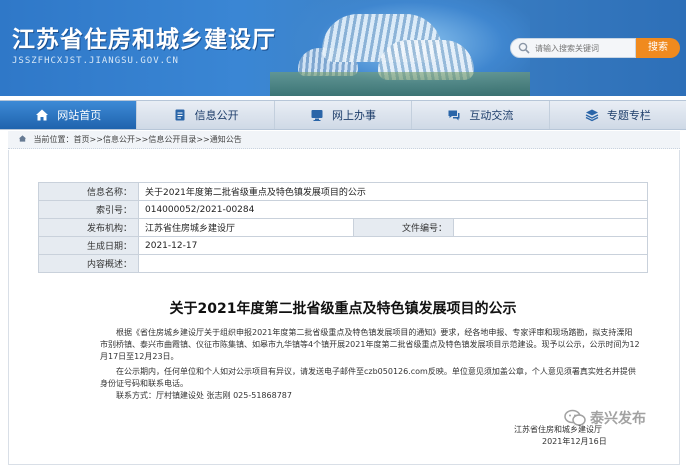 Image resolution: width=686 pixels, height=465 pixels. I want to click on nav-label: 网站首页, so click(79, 115).